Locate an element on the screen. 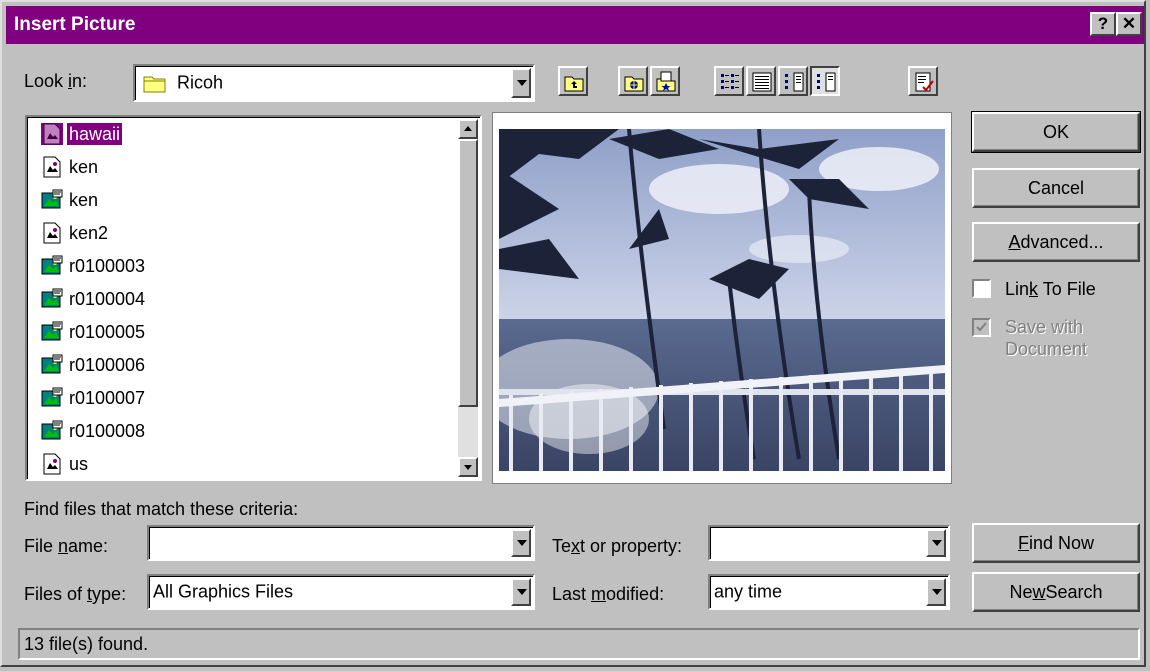 The width and height of the screenshot is (1150, 671). last-modified-label: Last modified: is located at coordinates (608, 594).